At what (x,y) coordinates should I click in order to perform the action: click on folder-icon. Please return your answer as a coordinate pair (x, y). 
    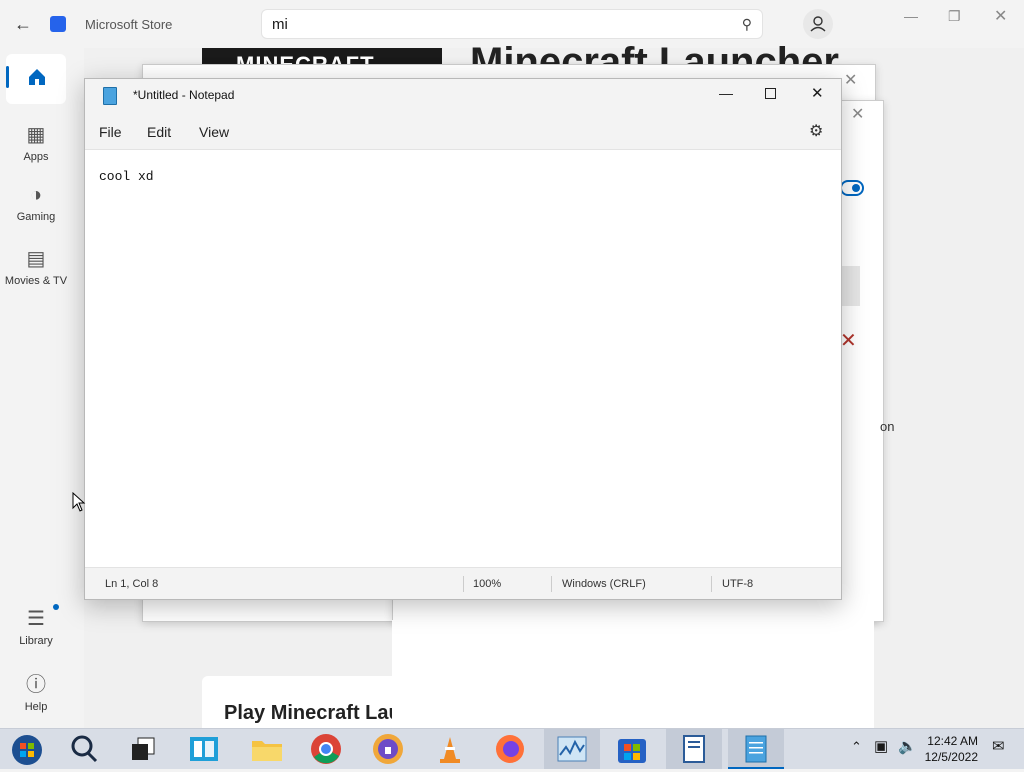
    Looking at the image, I should click on (267, 751).